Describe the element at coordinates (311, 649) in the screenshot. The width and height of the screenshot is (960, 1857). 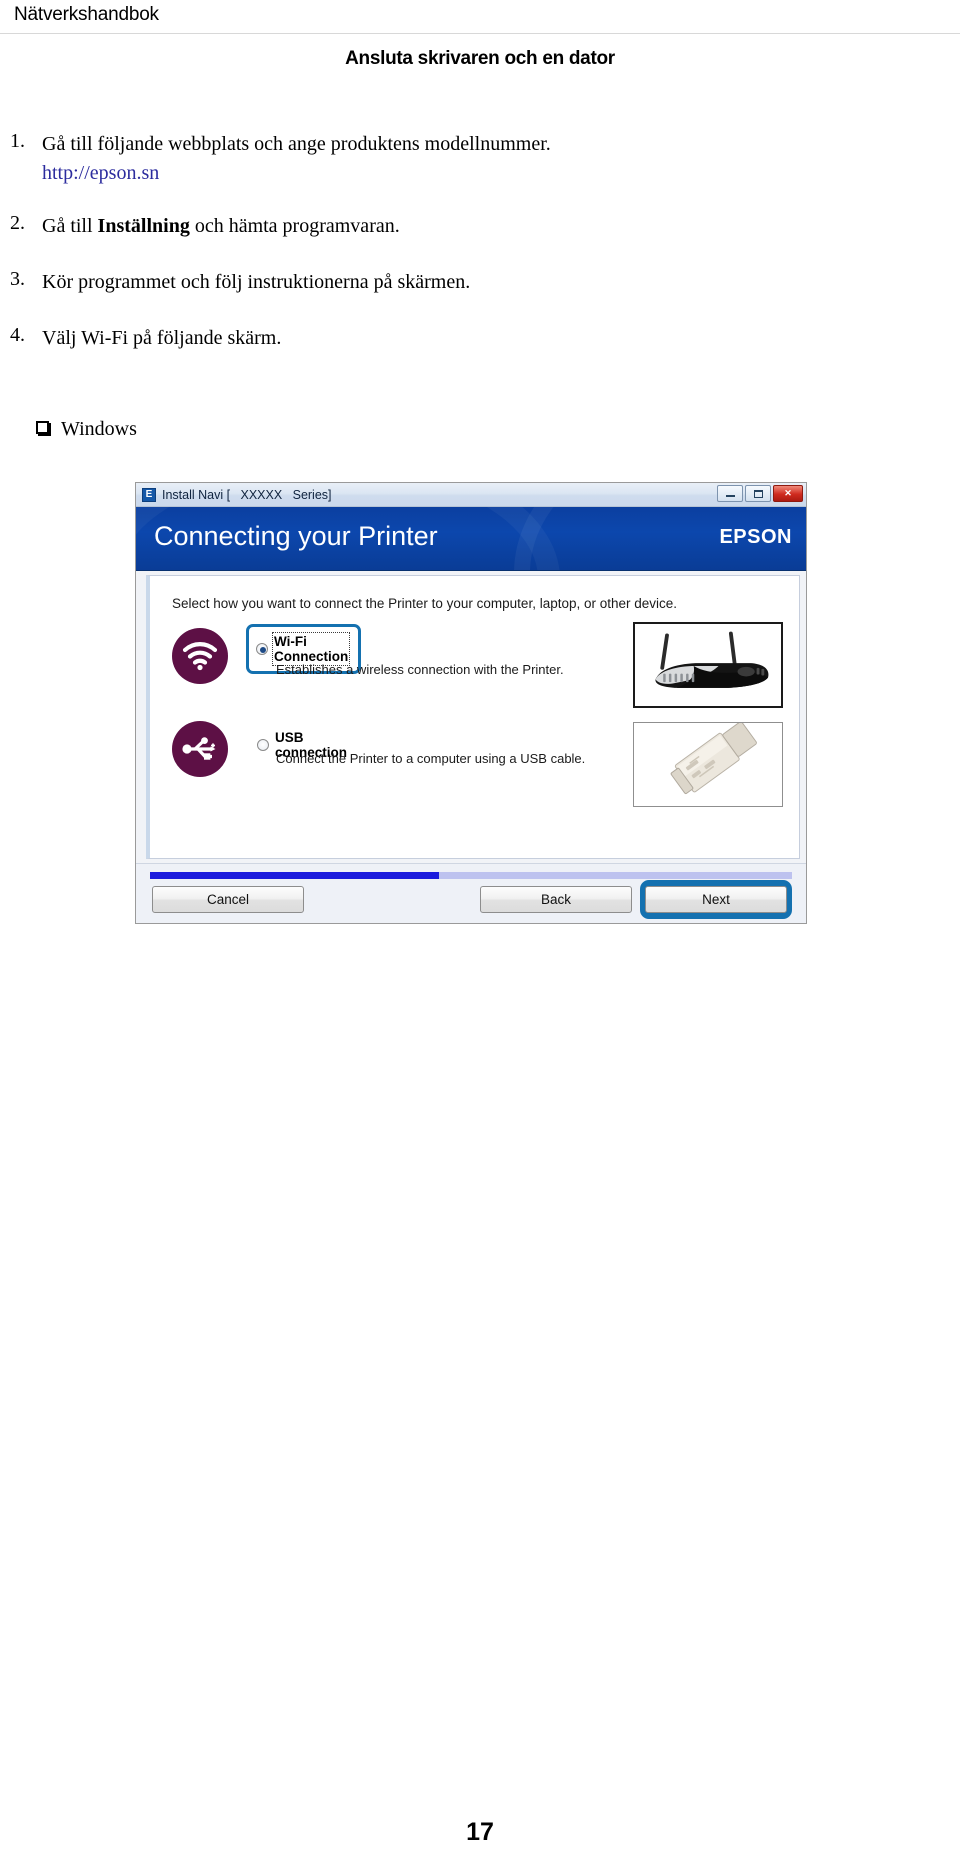
I see `wifi-radio-label: Wi-Fi Connection` at that location.